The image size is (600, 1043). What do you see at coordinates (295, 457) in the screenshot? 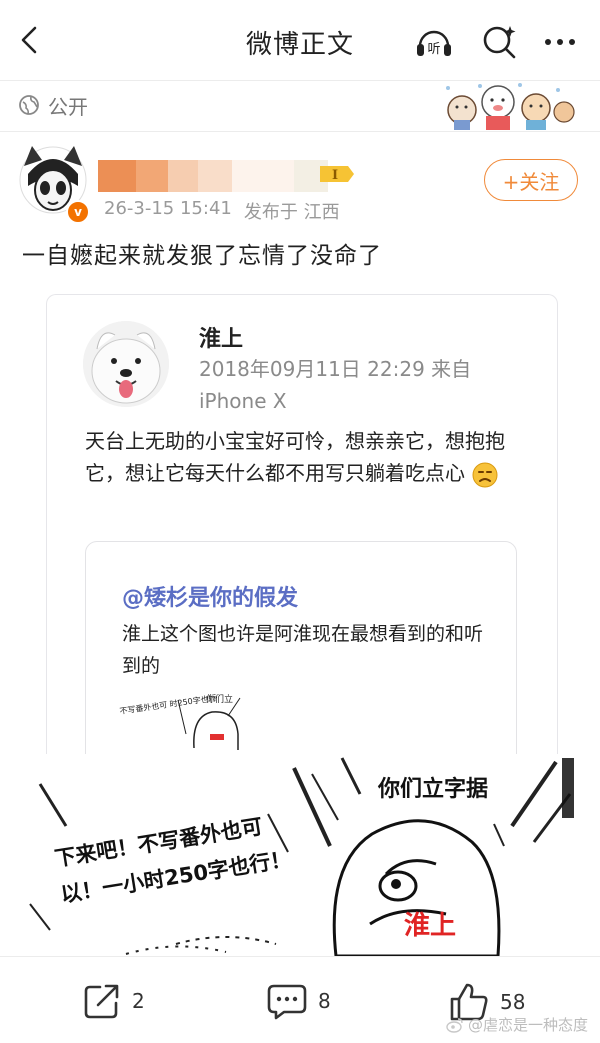
I see `quoted-body: 天台上无助的小宝宝好可怜，想亲亲它，想抱抱它，想让它每天什么都不用写只躺着吃点心` at bounding box center [295, 457].